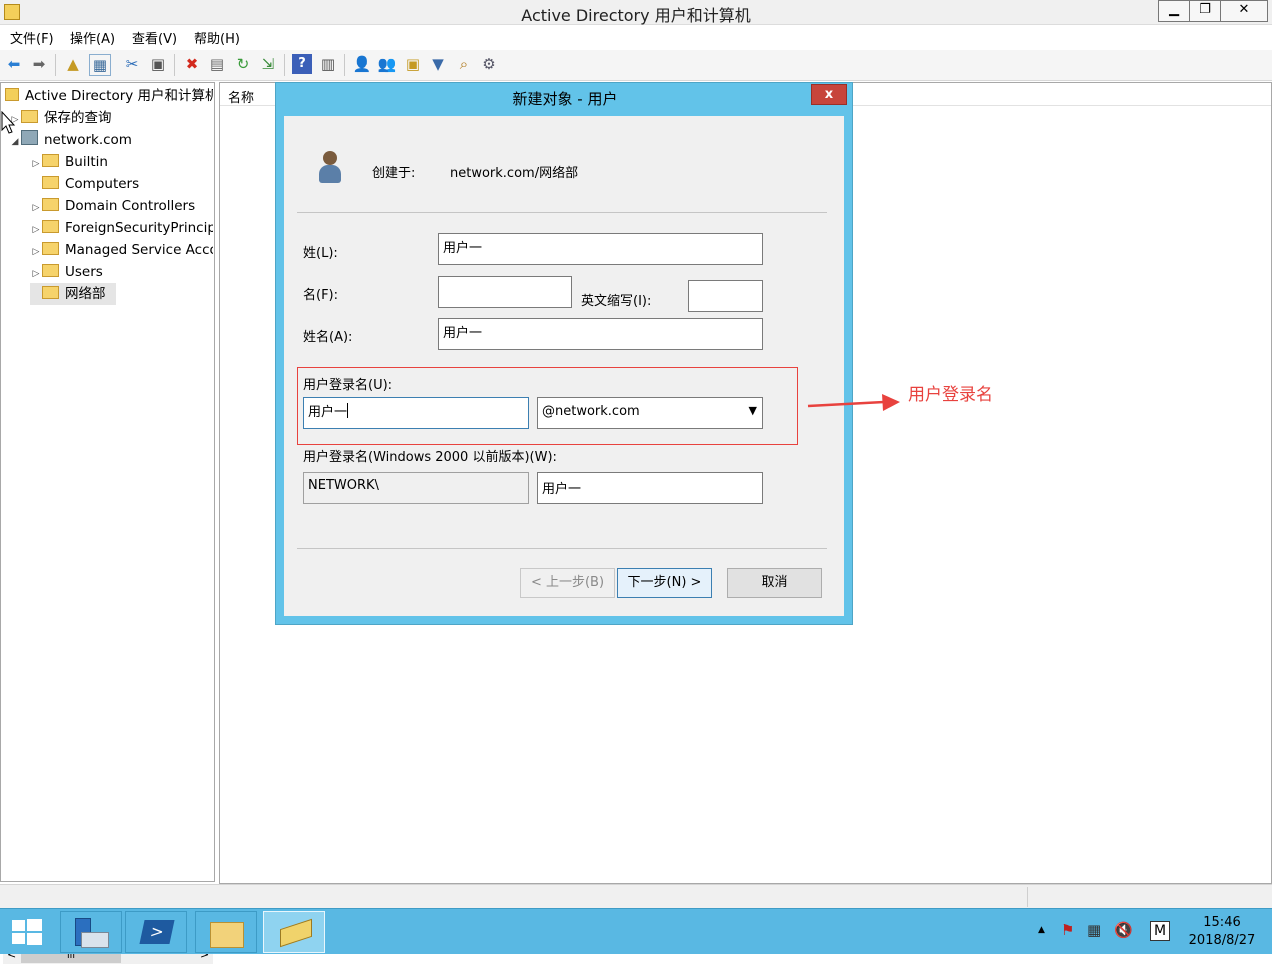  What do you see at coordinates (636, 36) in the screenshot?
I see `menu-bar: 文件(F) 操作(A) 查看(V) 帮助(H)` at bounding box center [636, 36].